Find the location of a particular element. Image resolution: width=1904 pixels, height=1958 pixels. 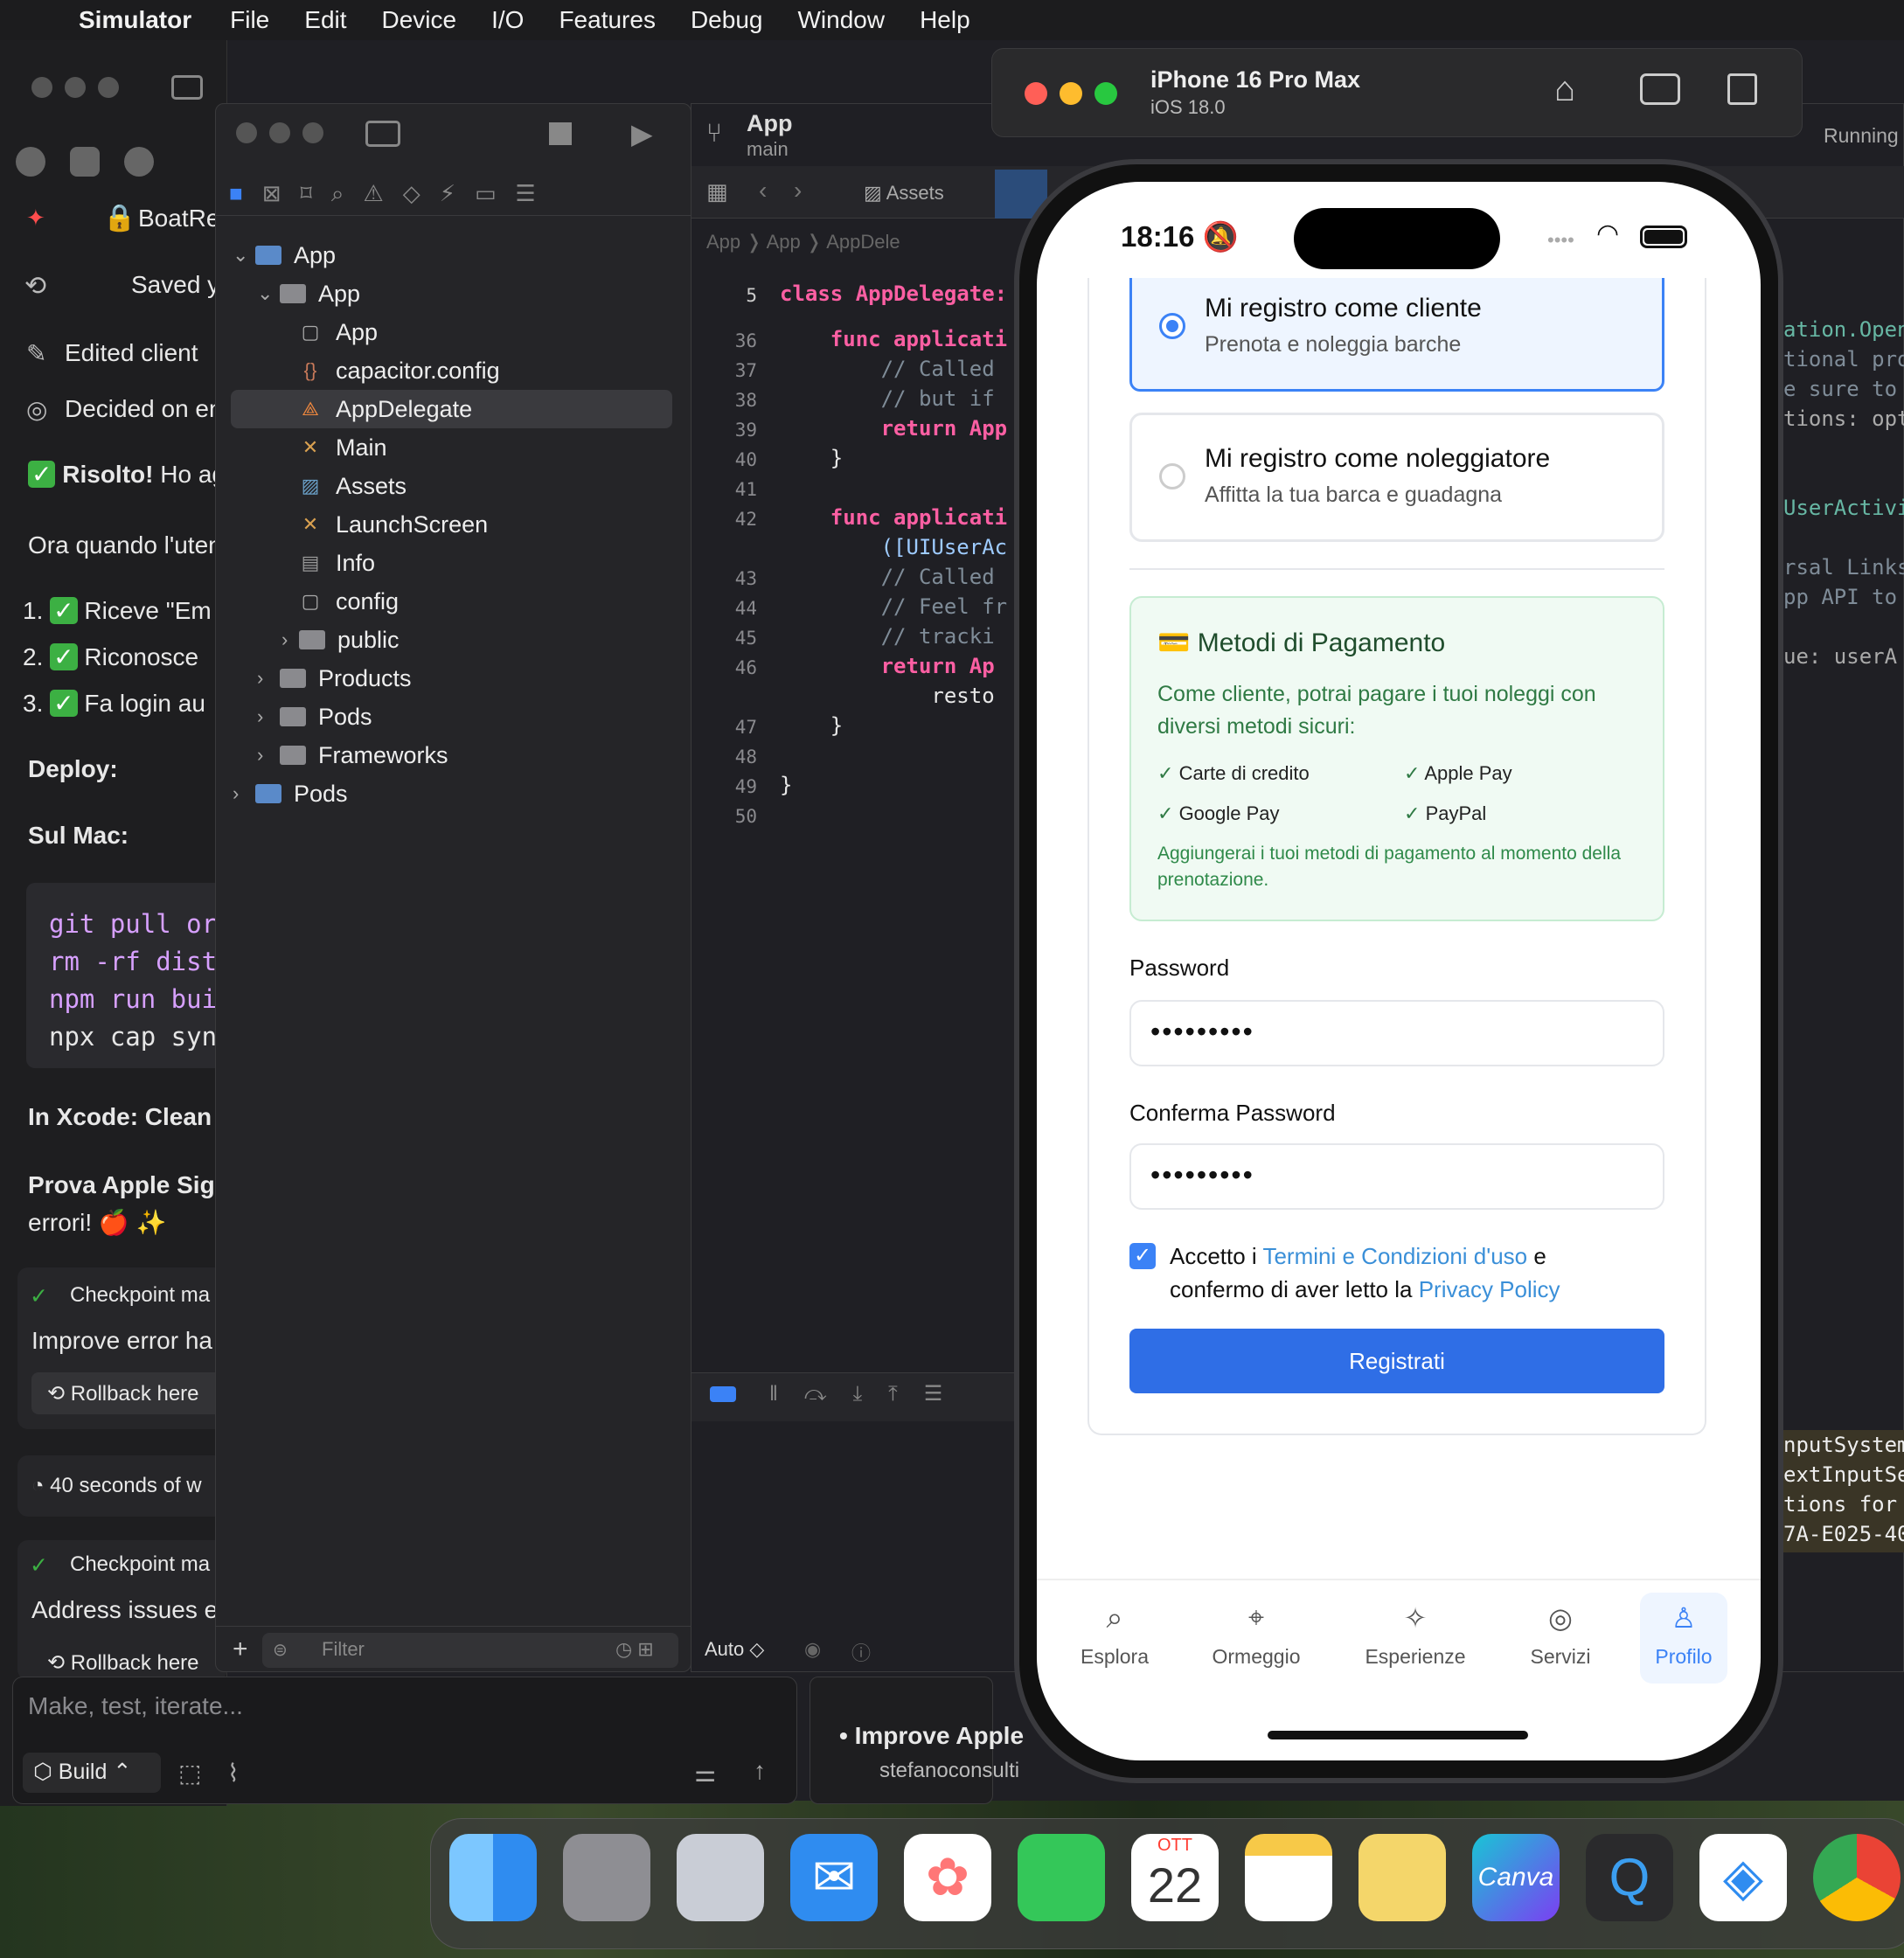

system-settings-icon is located at coordinates (606, 1878).